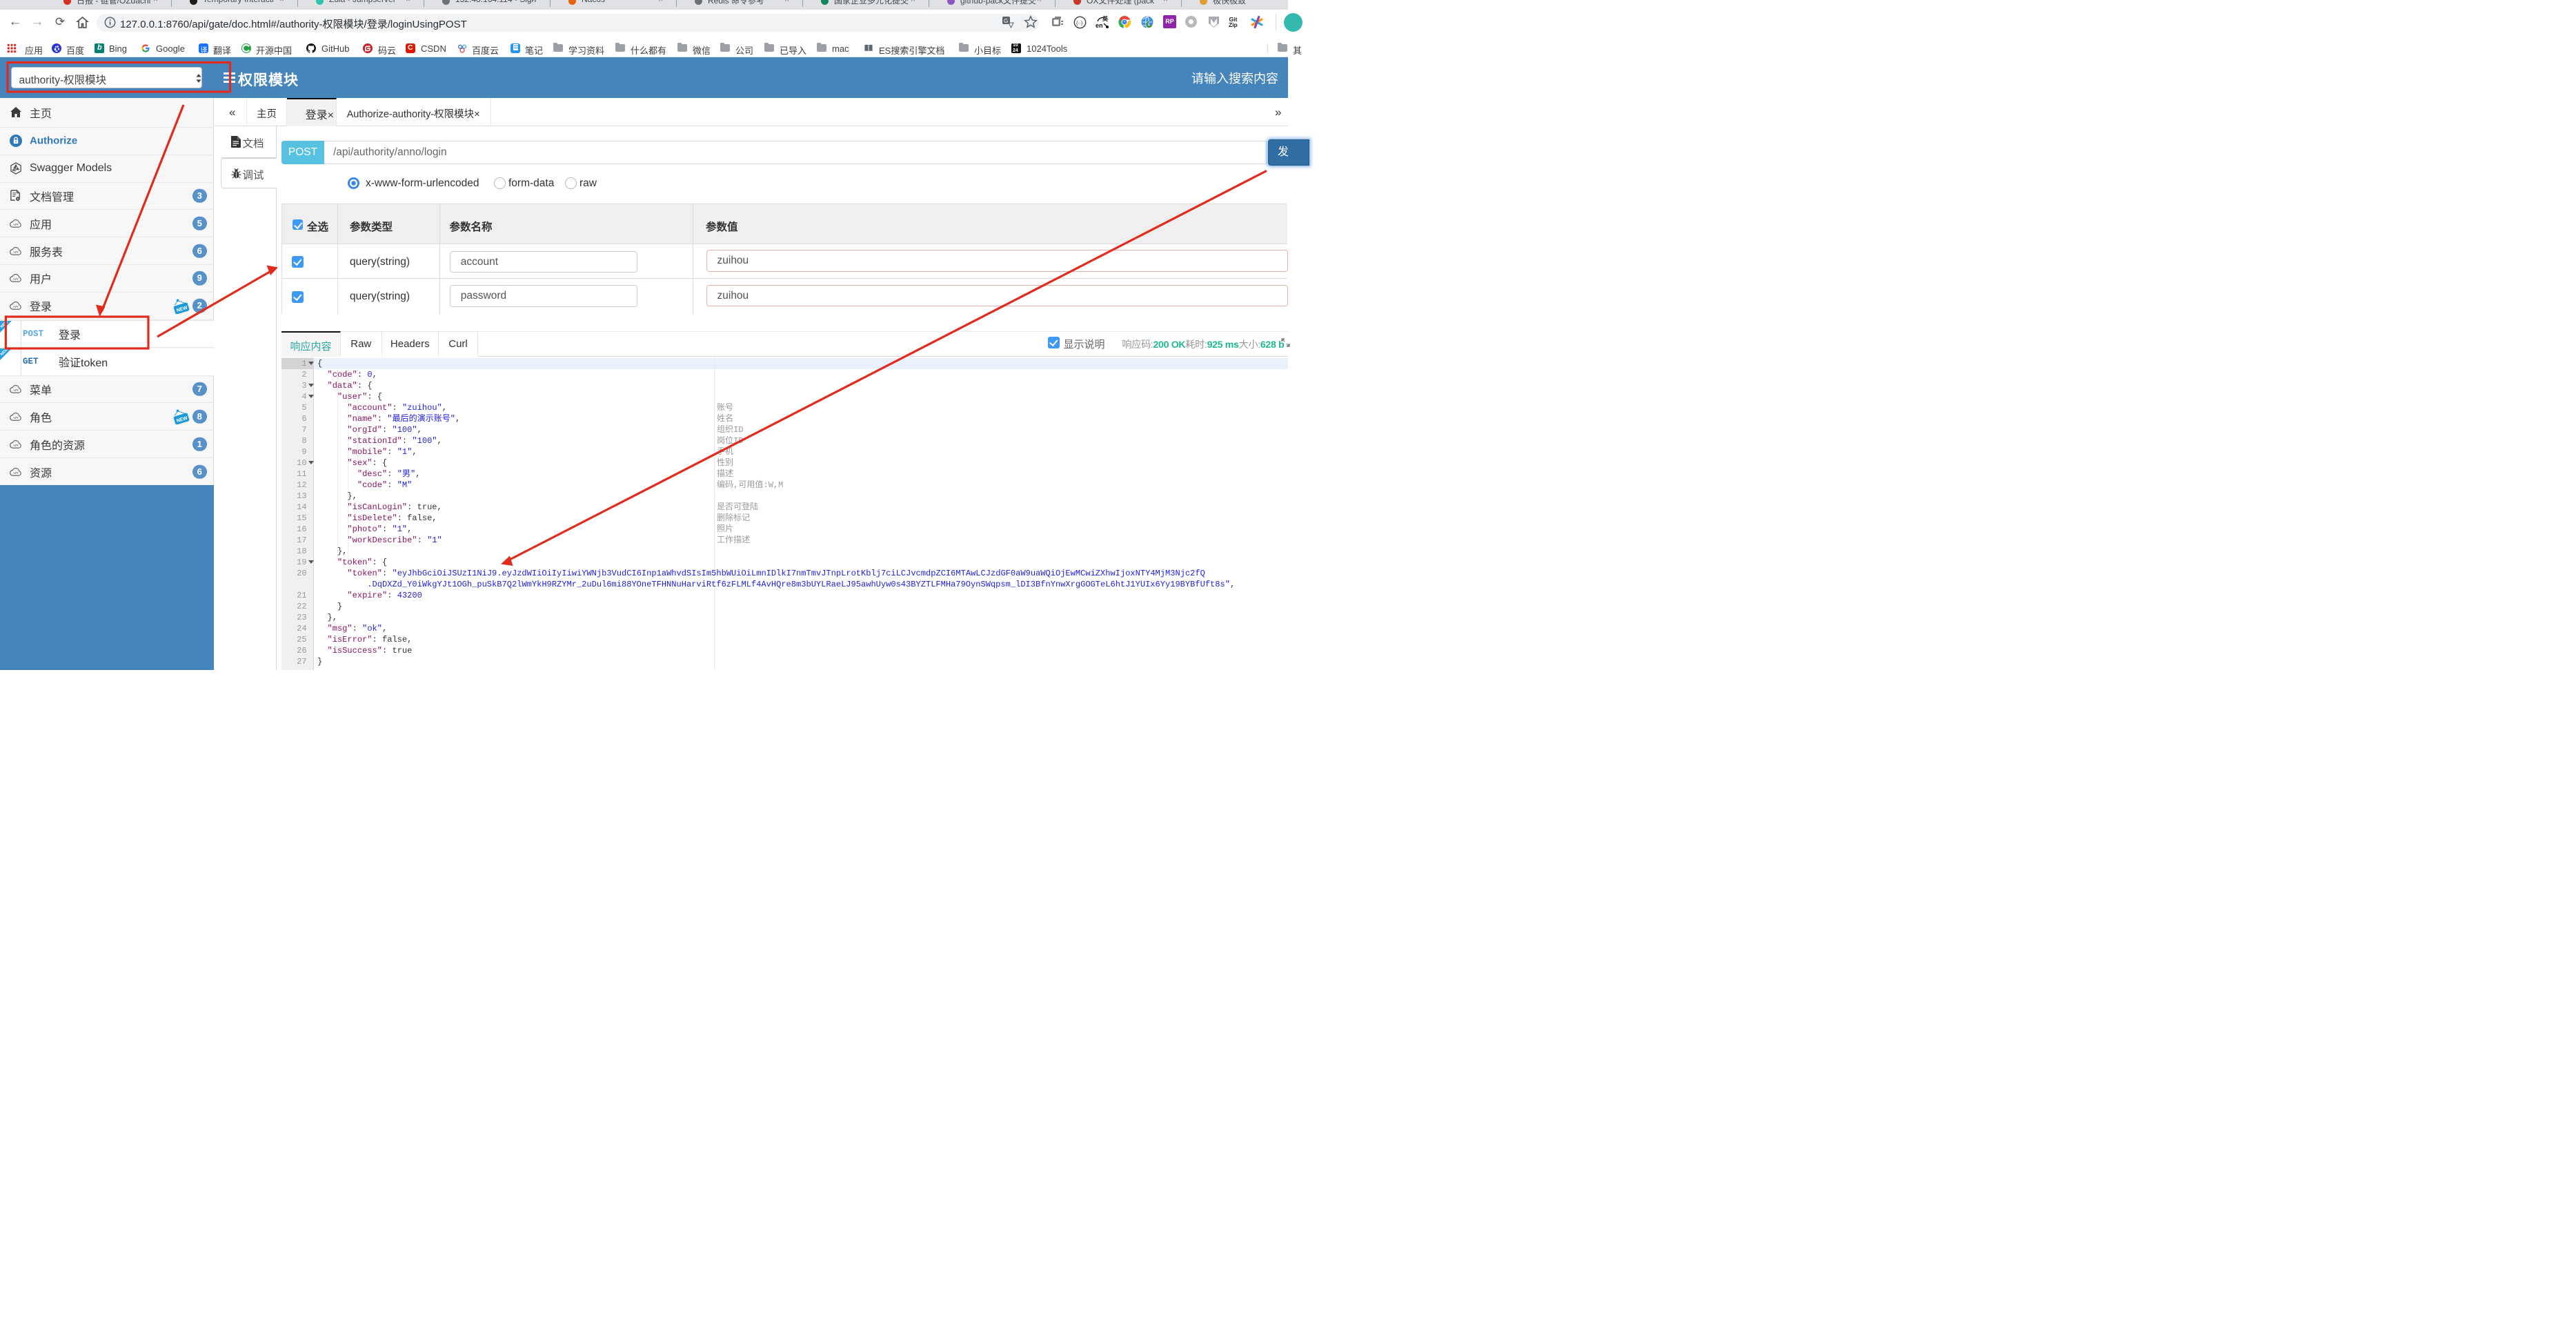  What do you see at coordinates (1105, 19) in the screenshot?
I see `svg-text: 英` at bounding box center [1105, 19].